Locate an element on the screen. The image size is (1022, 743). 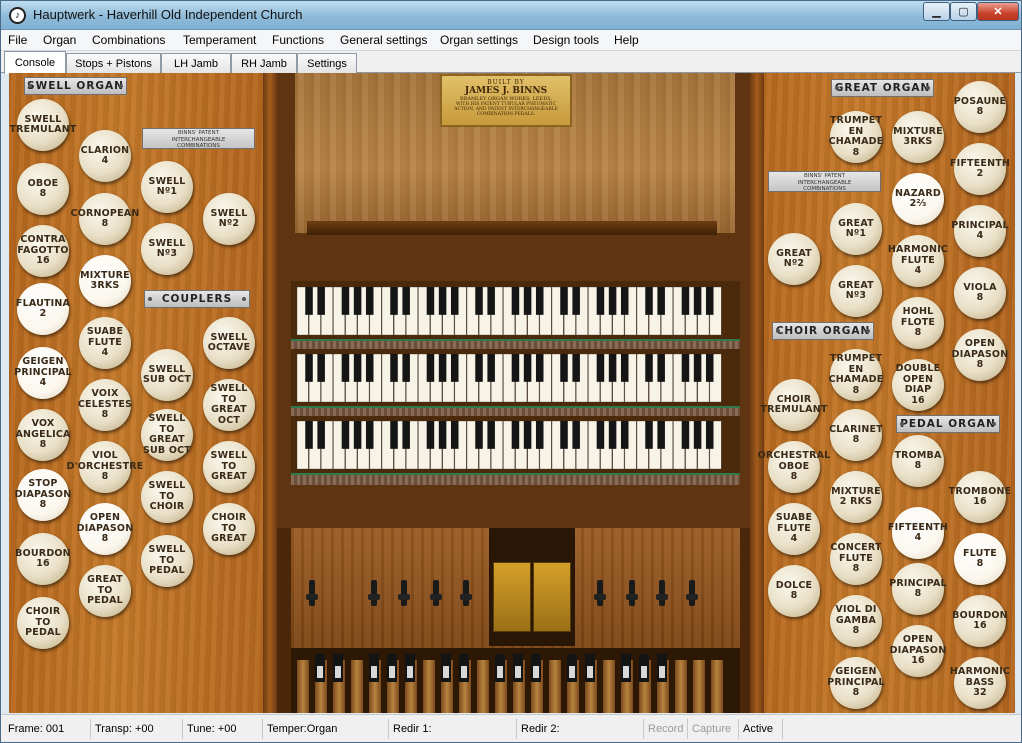
menu-functions: Functions is located at coordinates (298, 40).